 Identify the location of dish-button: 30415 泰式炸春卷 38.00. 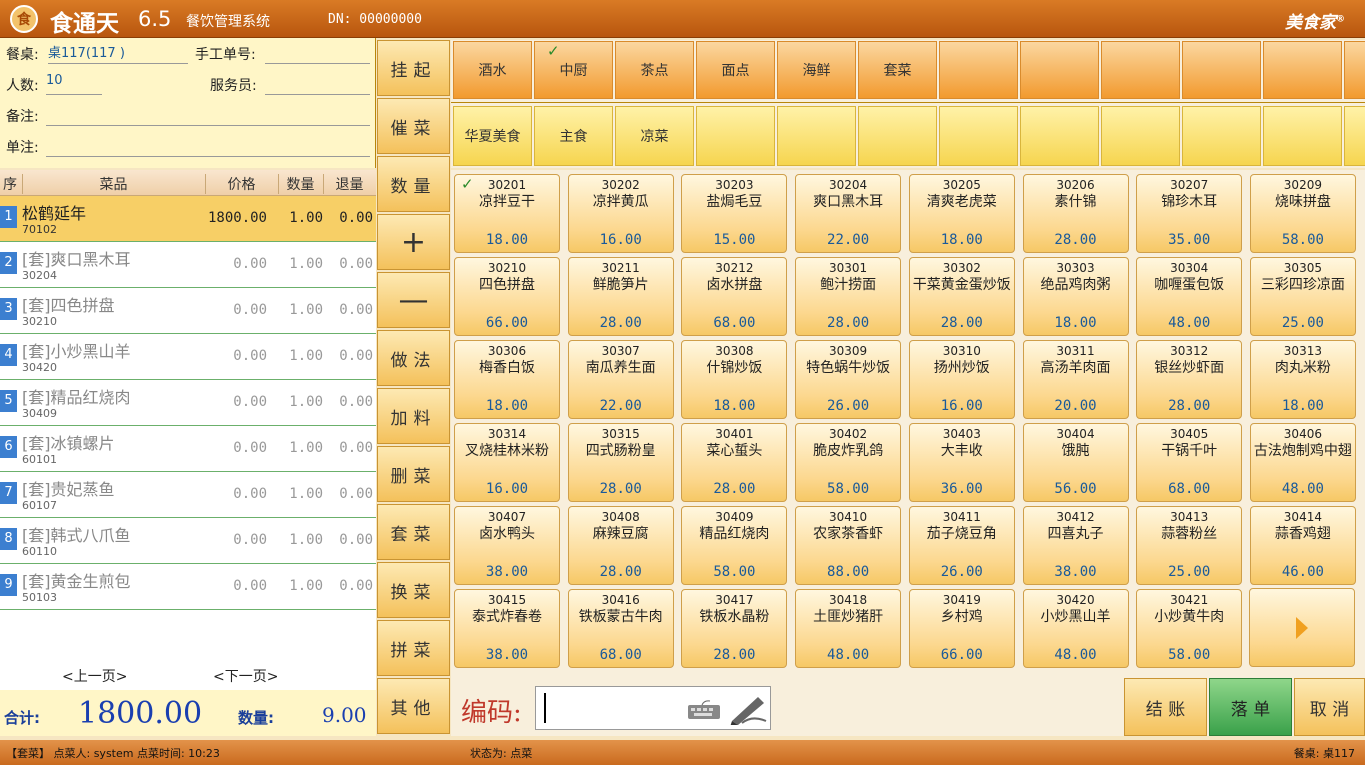
(507, 628).